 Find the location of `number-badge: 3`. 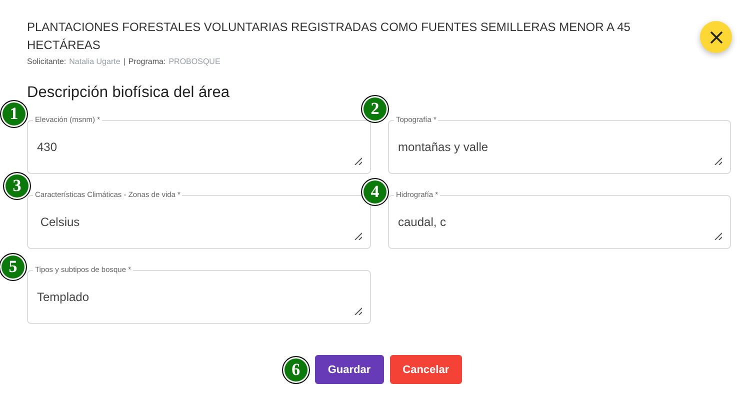

number-badge: 3 is located at coordinates (17, 186).